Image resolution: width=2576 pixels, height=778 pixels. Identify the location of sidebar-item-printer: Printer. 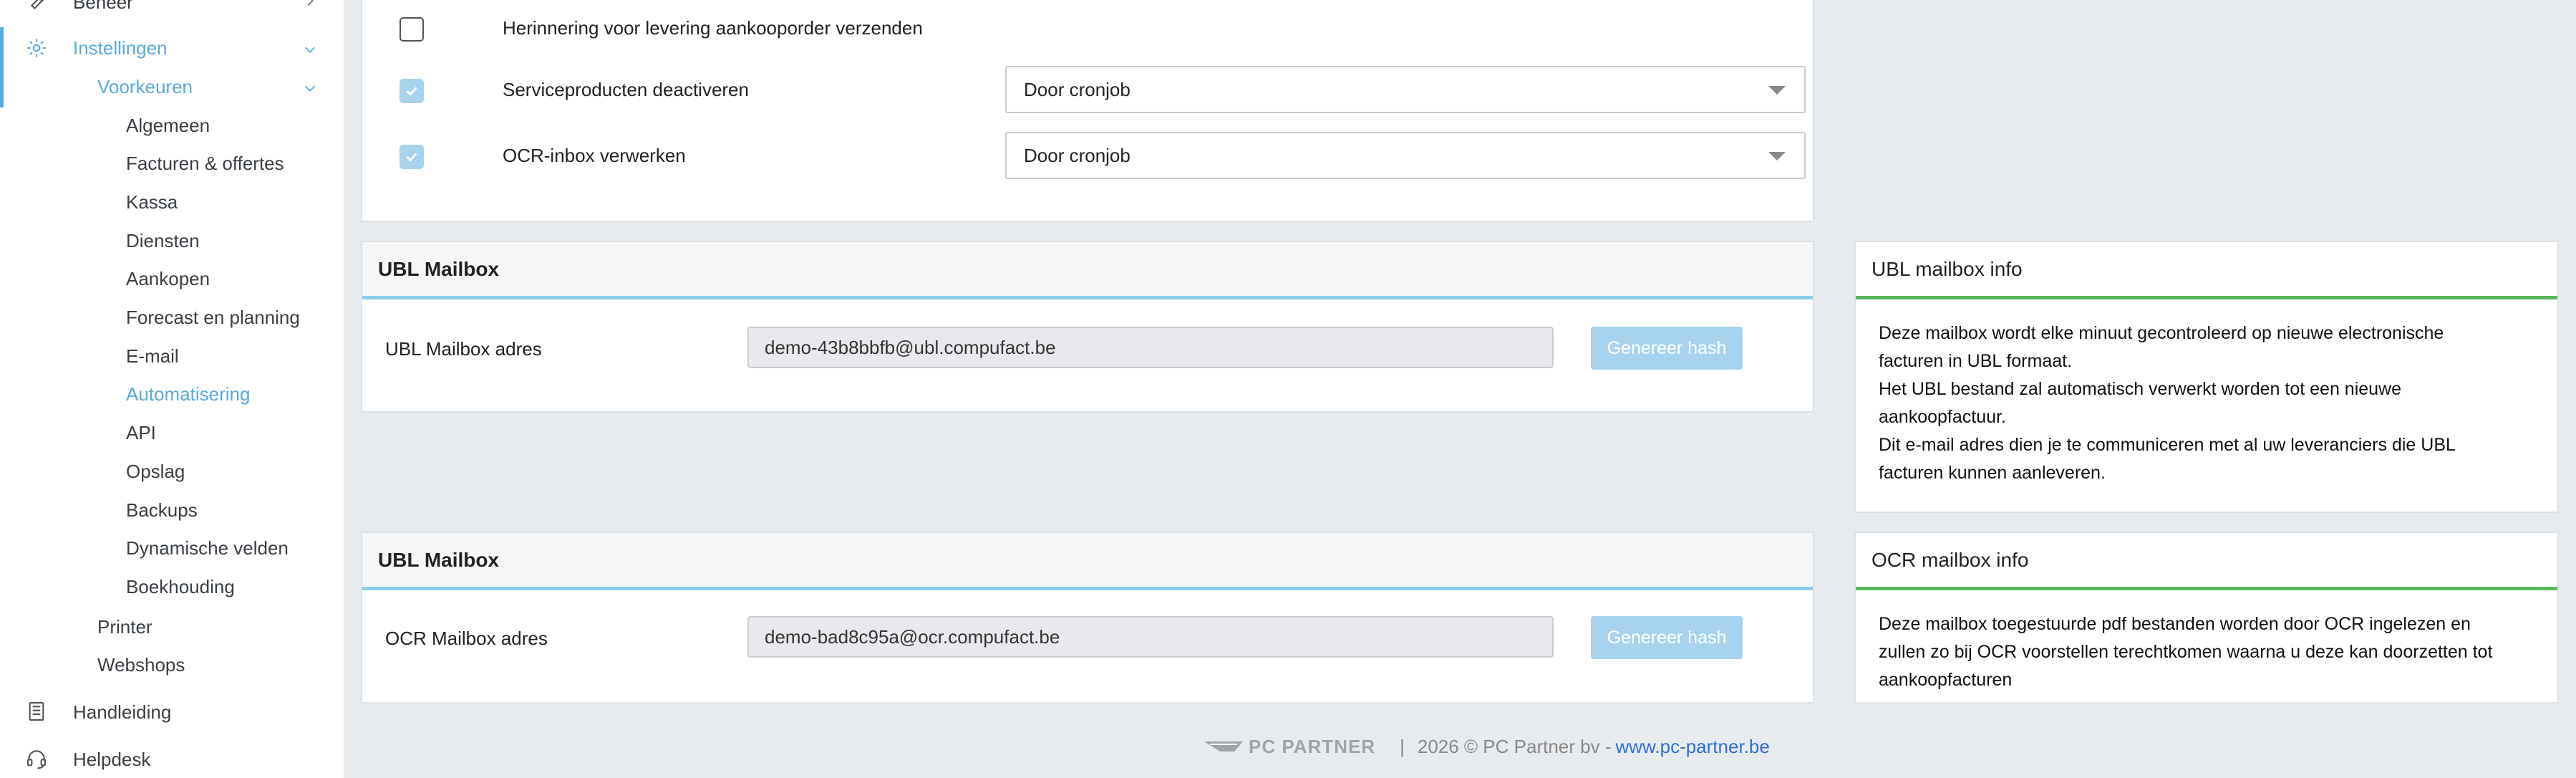
(172, 627).